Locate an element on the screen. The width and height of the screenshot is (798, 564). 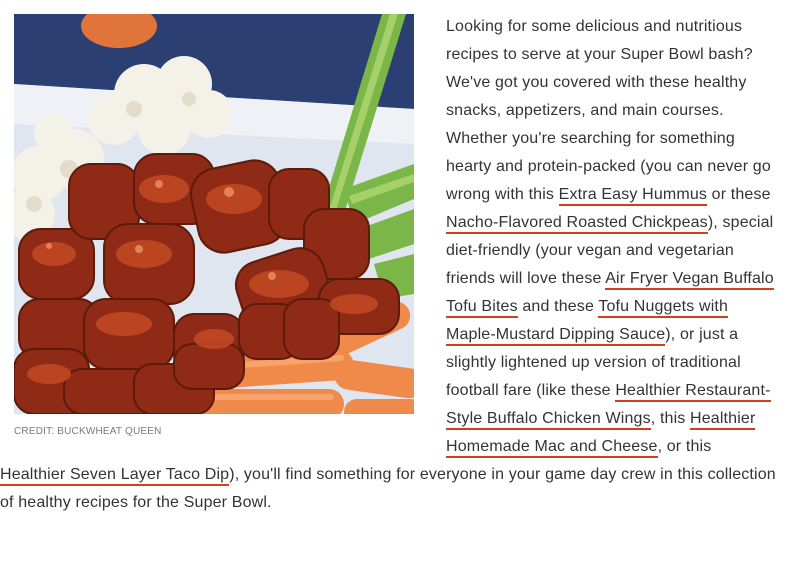
link-nacho-flavored-roasted-chickpeas: Nacho-Flavored Roasted Chickpeas is located at coordinates (577, 224).